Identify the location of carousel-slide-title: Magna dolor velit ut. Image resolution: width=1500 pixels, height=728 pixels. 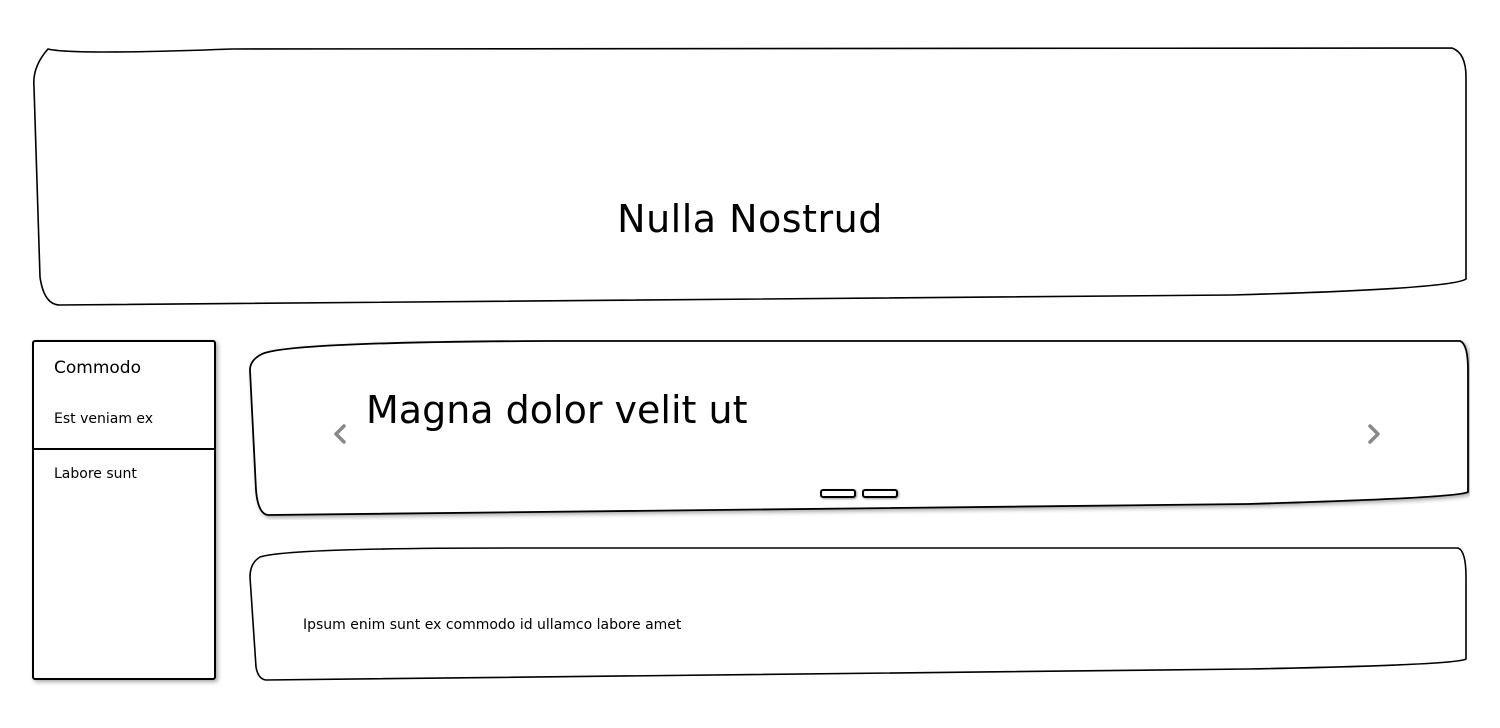
(557, 410).